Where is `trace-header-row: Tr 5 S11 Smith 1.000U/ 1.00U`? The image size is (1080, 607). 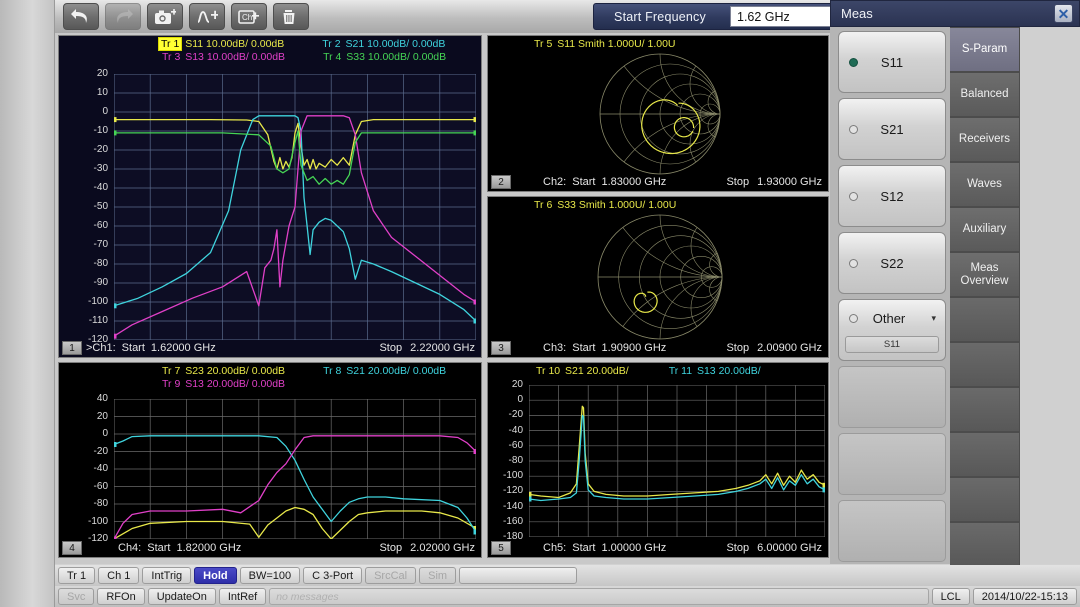 trace-header-row: Tr 5 S11 Smith 1.000U/ 1.00U is located at coordinates (658, 44).